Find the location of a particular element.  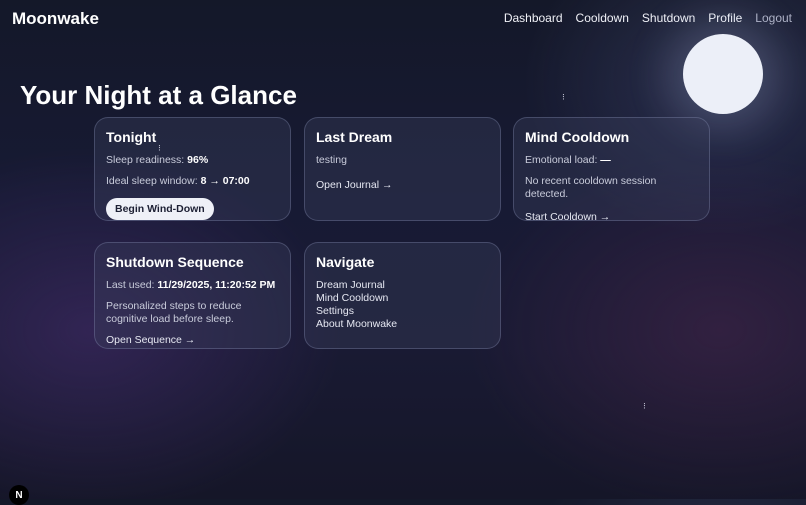

open-journal-link: Open Journal → is located at coordinates (402, 185).